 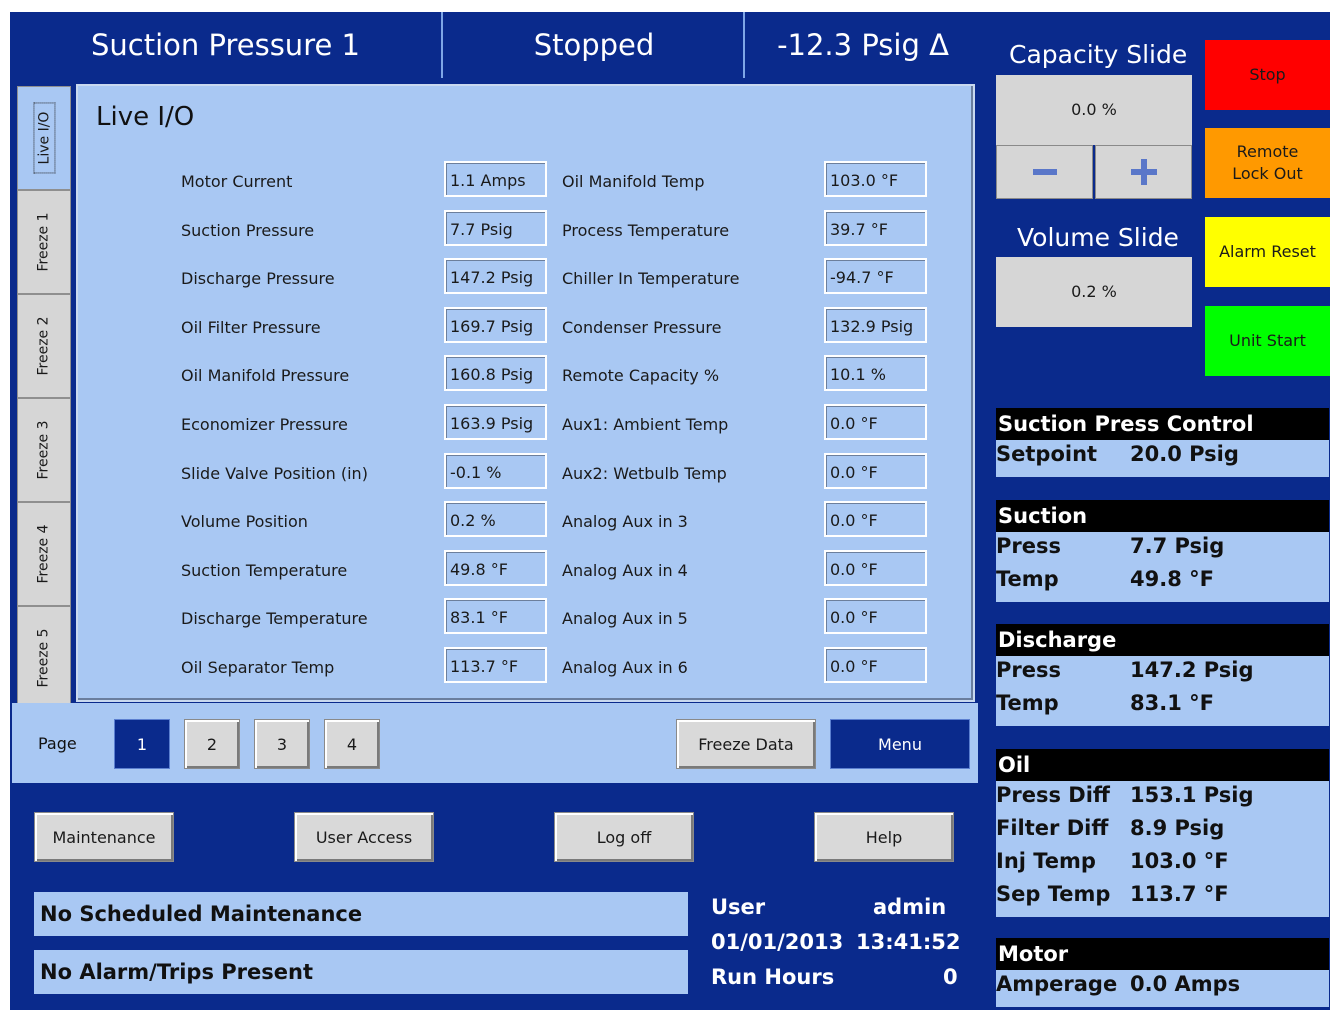 What do you see at coordinates (495, 276) in the screenshot?
I see `io-left-value: 147.2 Psig` at bounding box center [495, 276].